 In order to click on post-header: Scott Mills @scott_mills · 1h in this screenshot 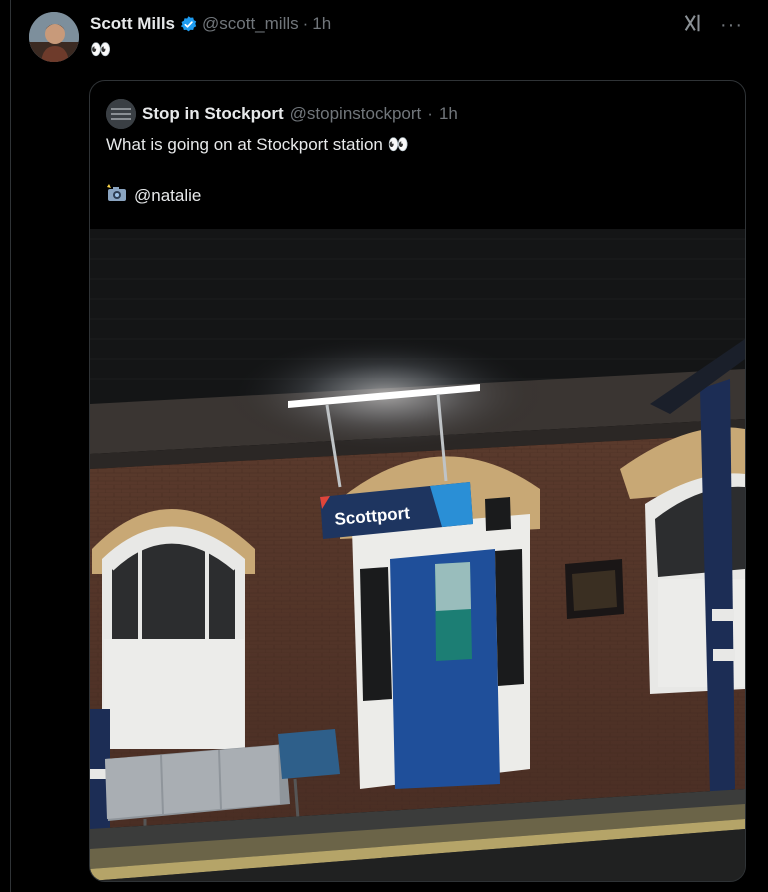, I will do `click(210, 24)`.